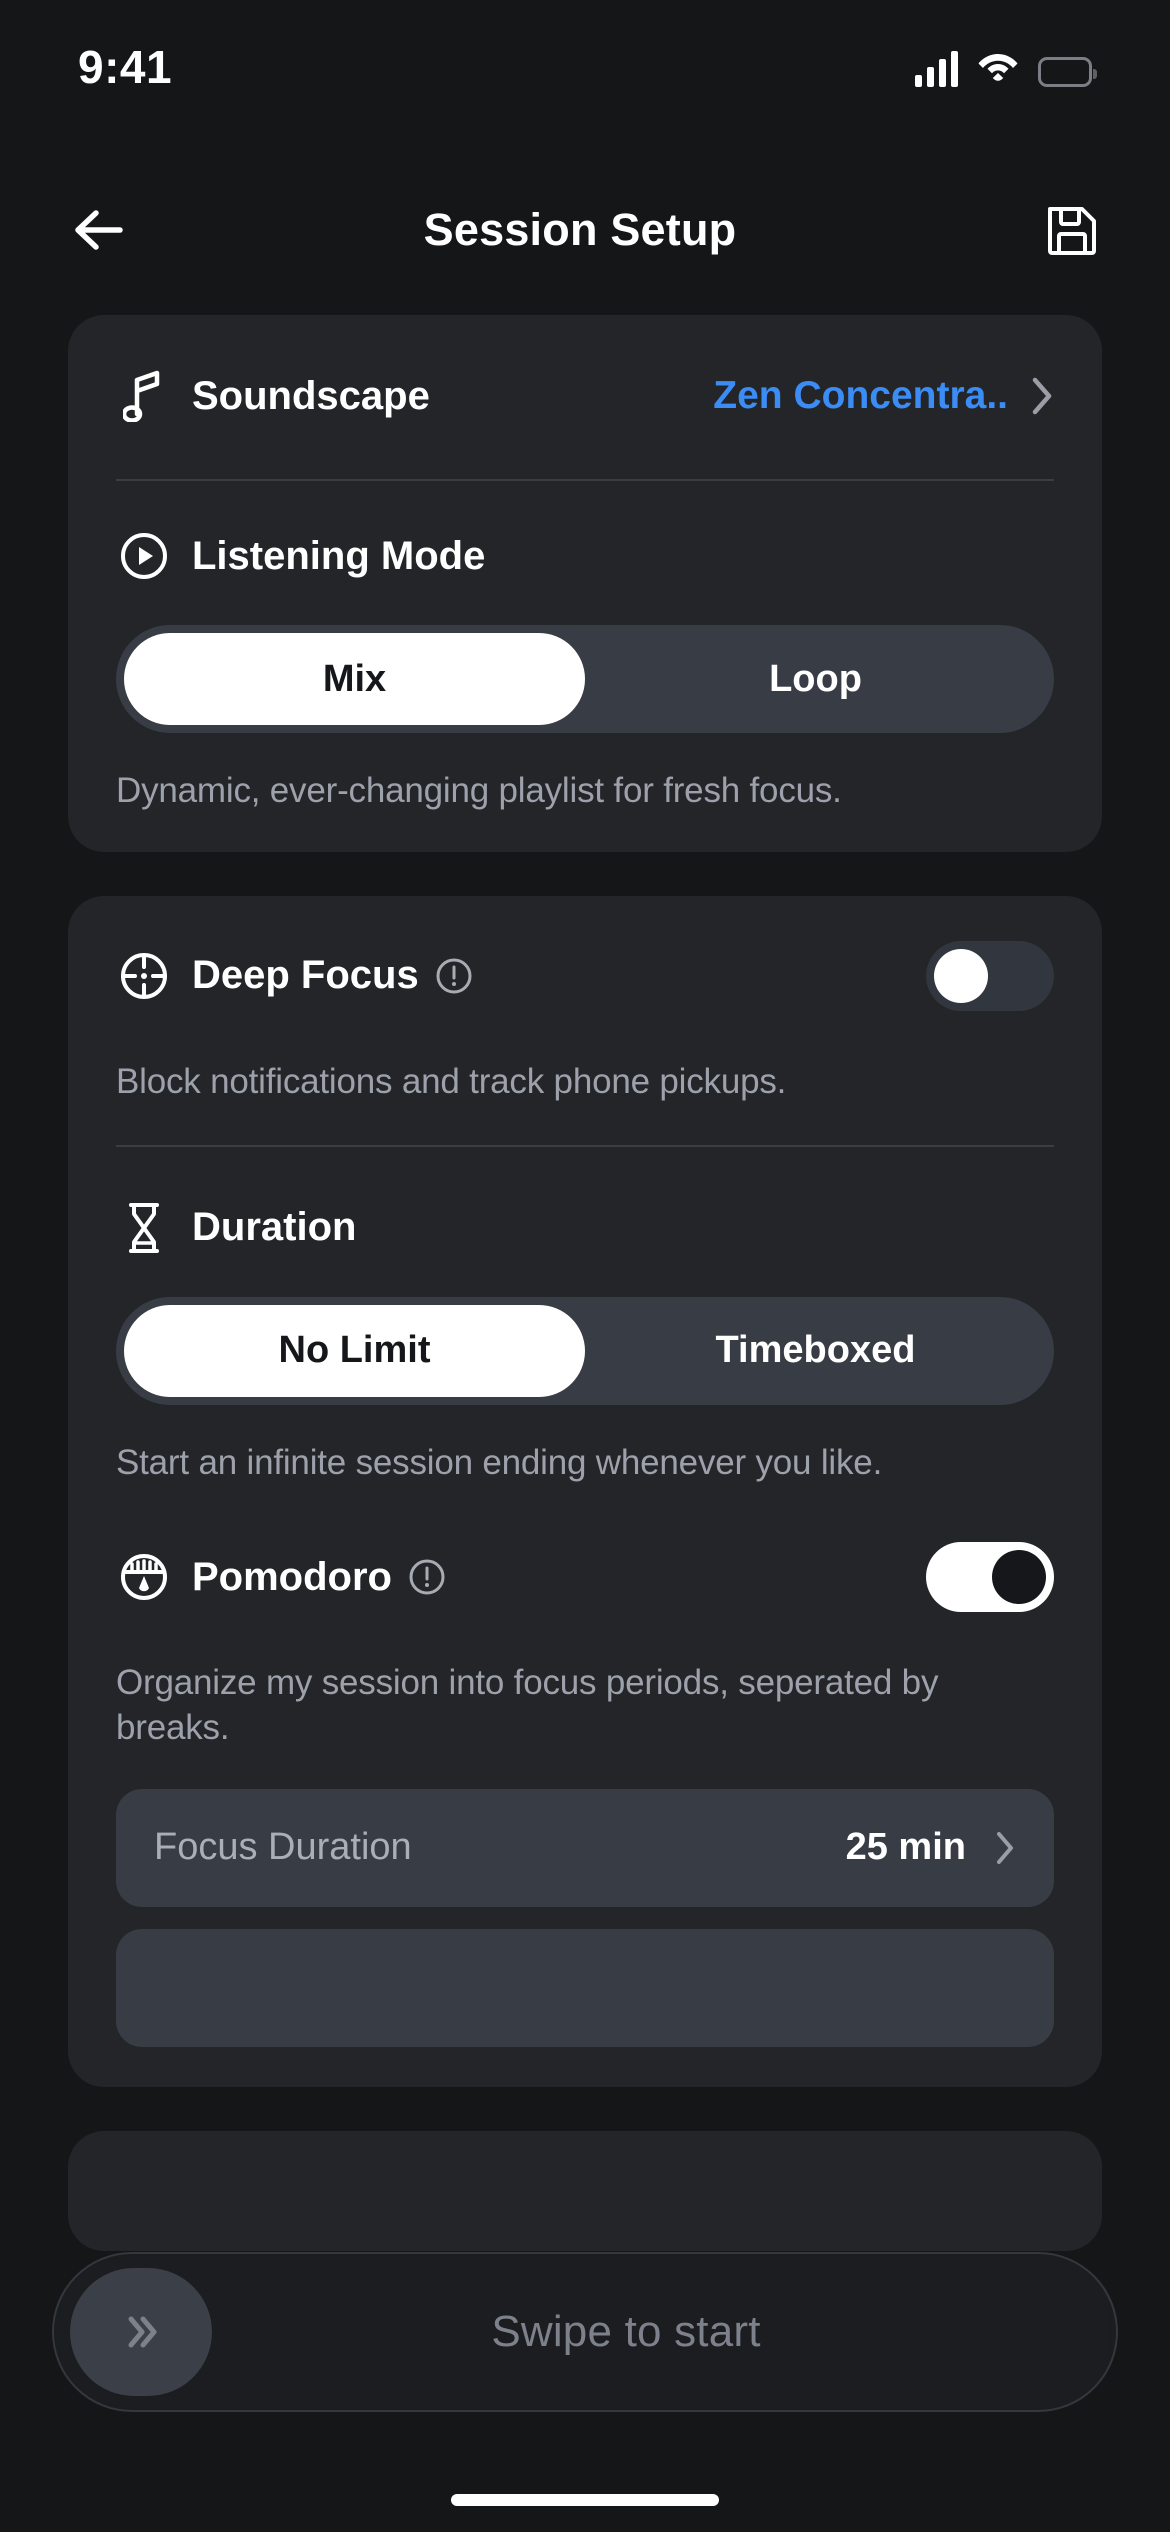 Image resolution: width=1170 pixels, height=2532 pixels. Describe the element at coordinates (311, 395) in the screenshot. I see `soundscape-label: Soundscape` at that location.